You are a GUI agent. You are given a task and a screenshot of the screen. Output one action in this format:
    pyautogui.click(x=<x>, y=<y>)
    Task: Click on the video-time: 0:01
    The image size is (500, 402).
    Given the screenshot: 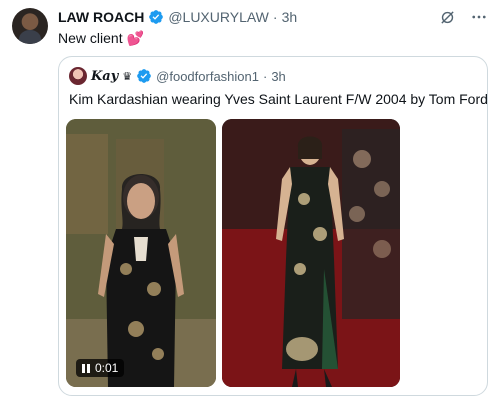 What is the action you would take?
    pyautogui.click(x=107, y=368)
    